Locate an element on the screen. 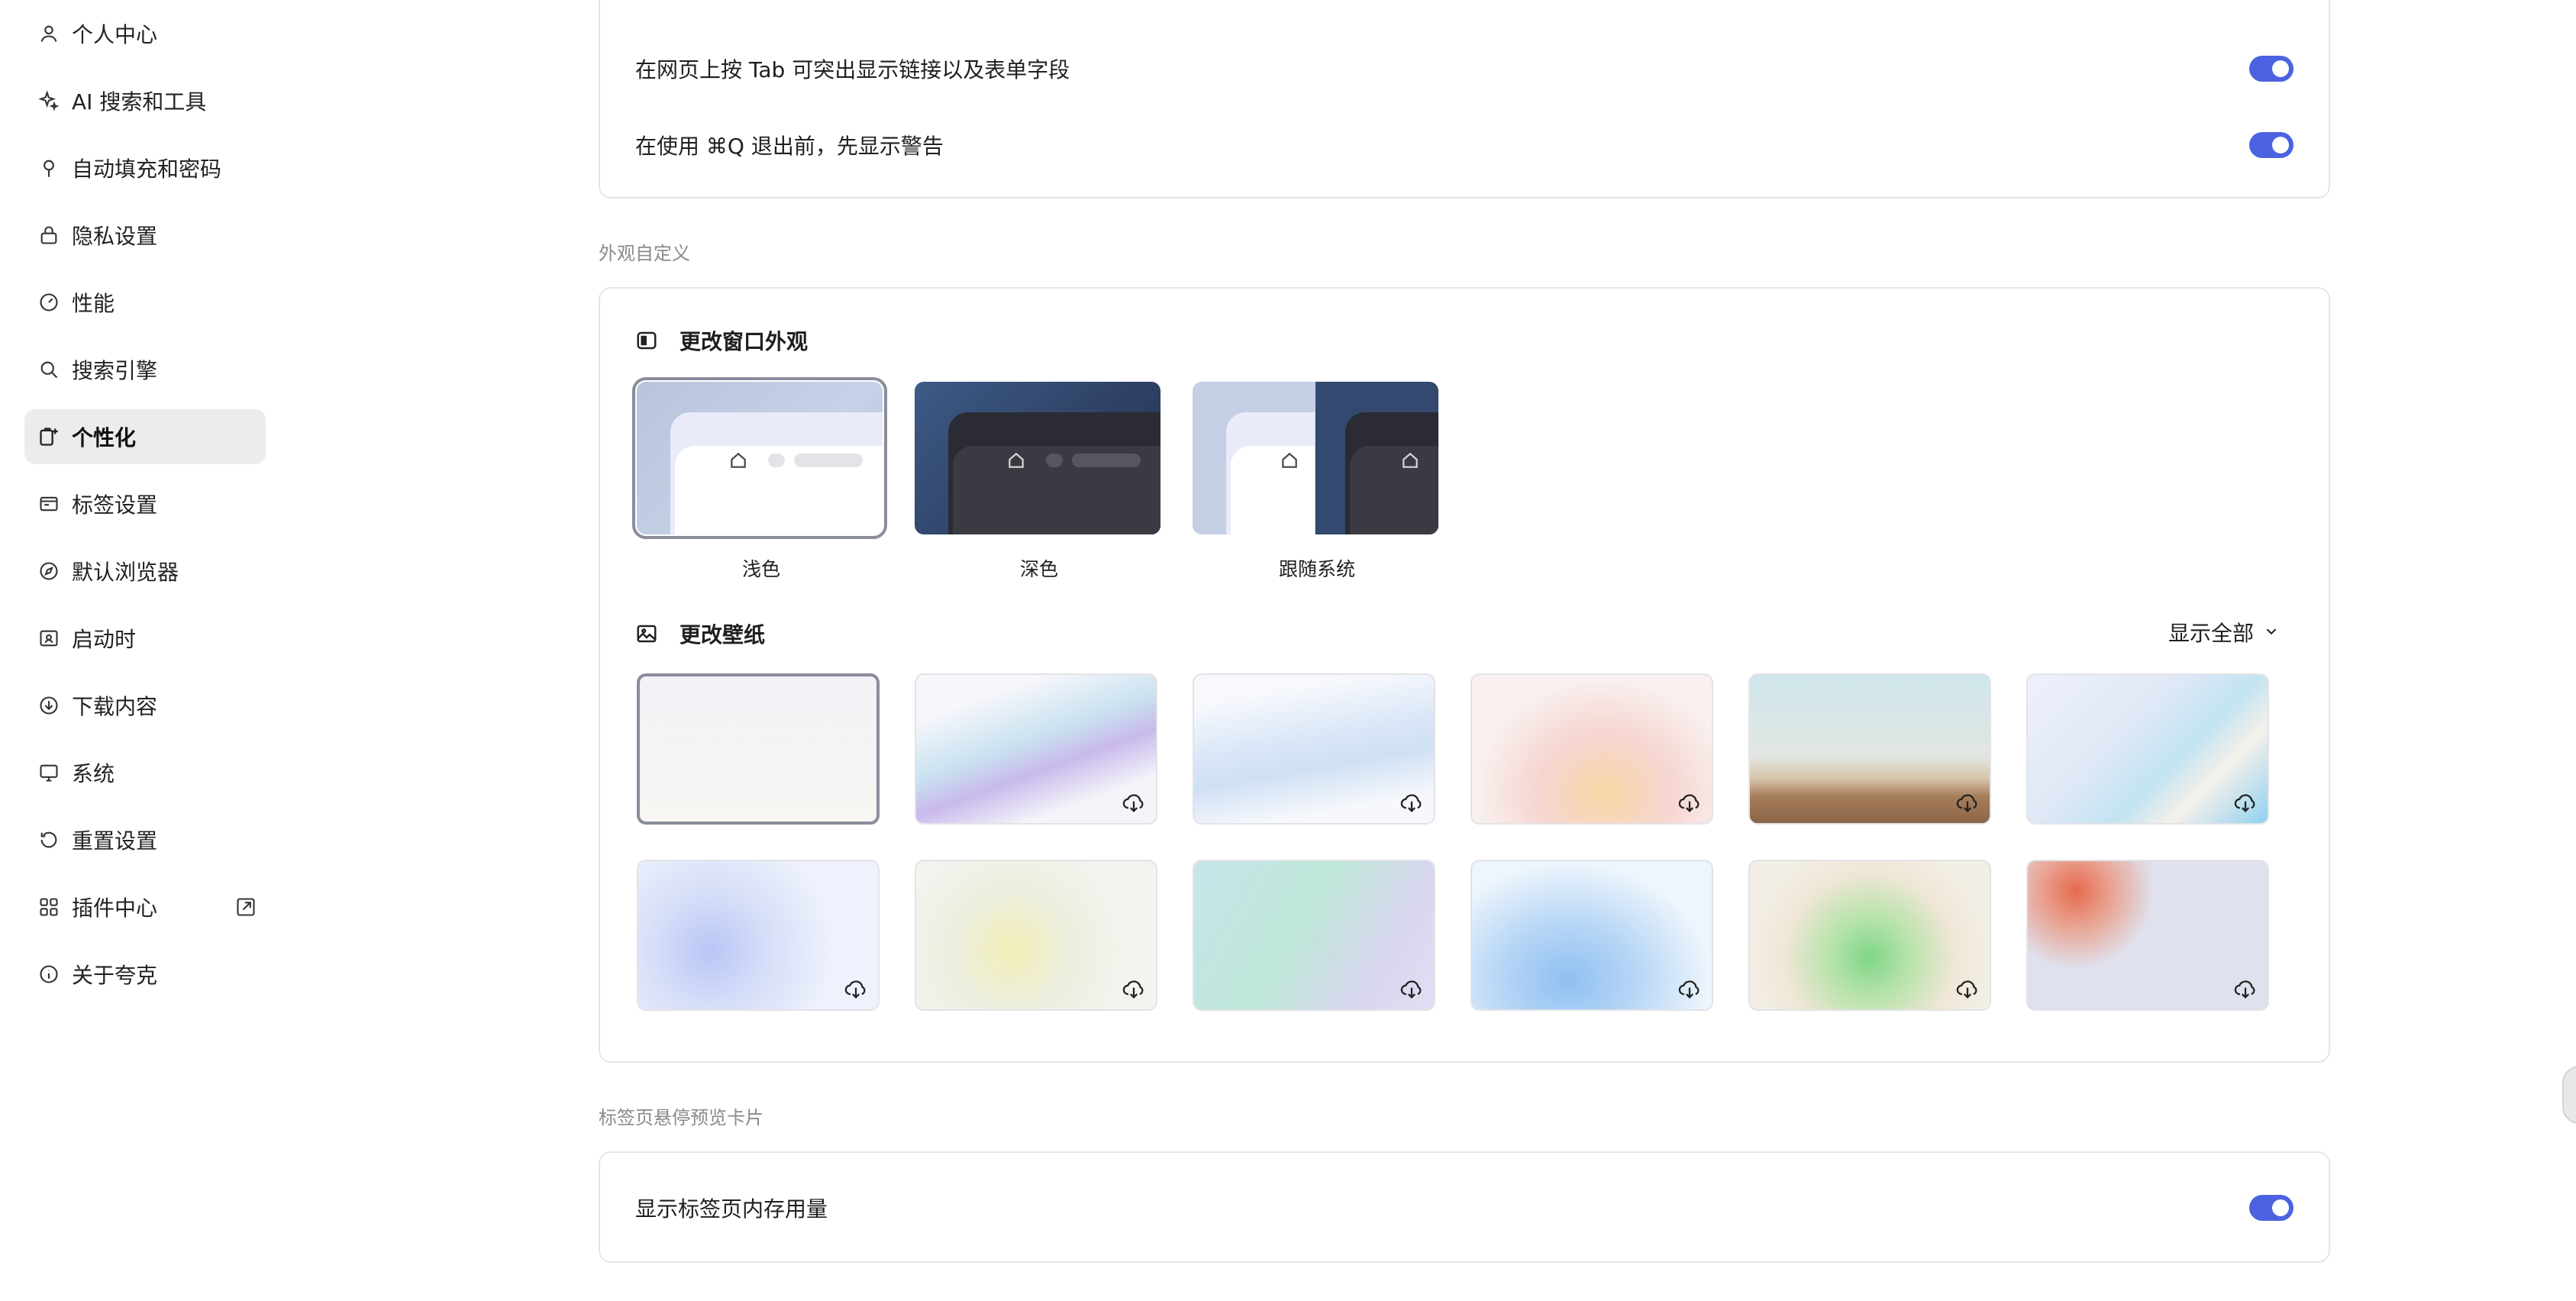 This screenshot has width=2576, height=1301. theme-option-light: 浅色 is located at coordinates (759, 480).